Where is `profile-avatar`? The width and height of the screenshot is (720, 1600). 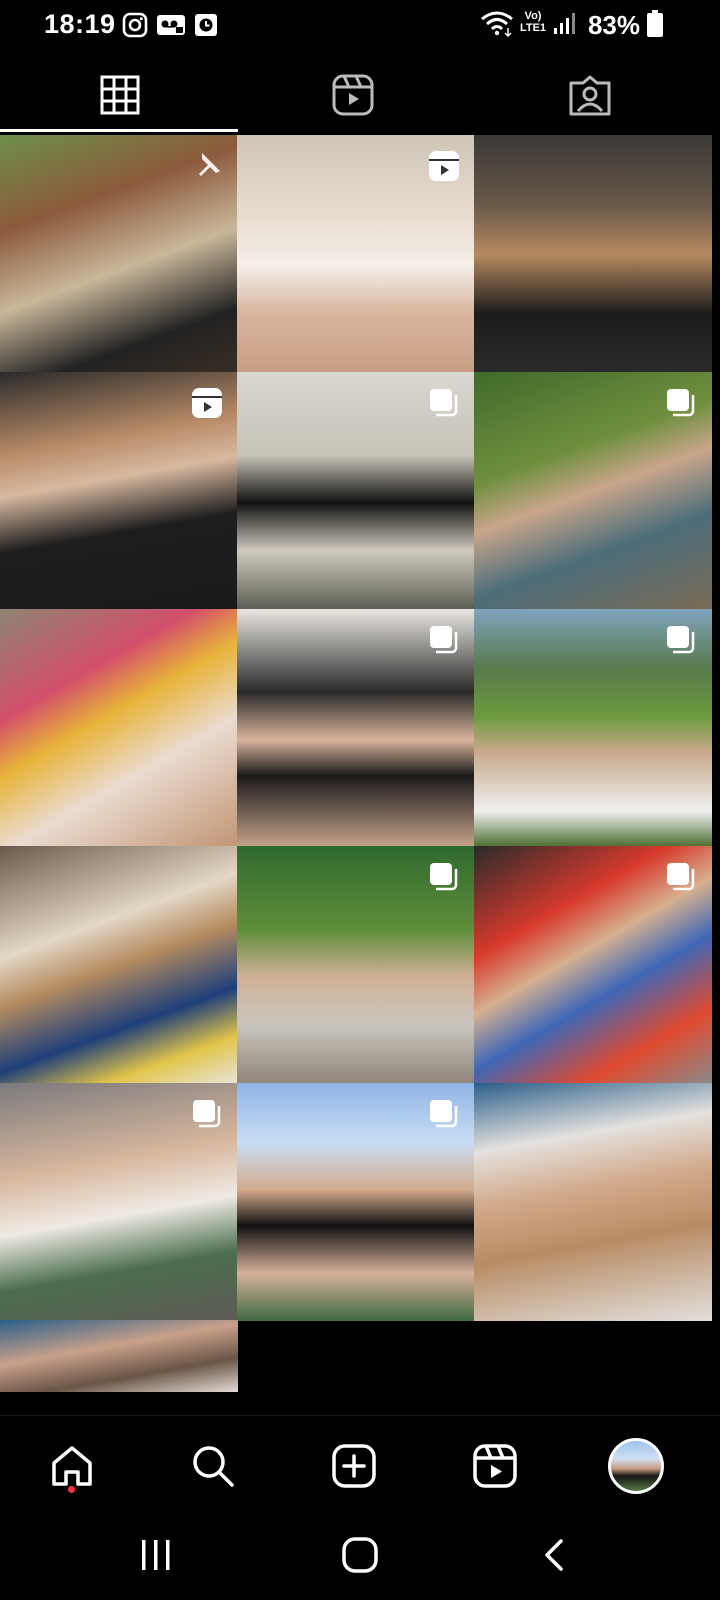
profile-avatar is located at coordinates (636, 1466).